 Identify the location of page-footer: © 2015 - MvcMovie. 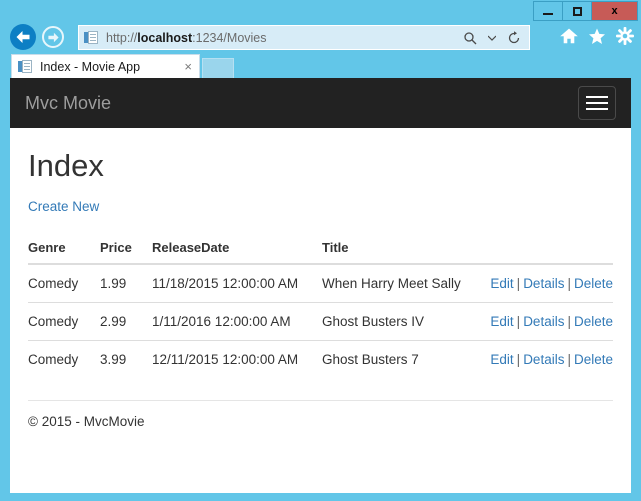
(86, 421).